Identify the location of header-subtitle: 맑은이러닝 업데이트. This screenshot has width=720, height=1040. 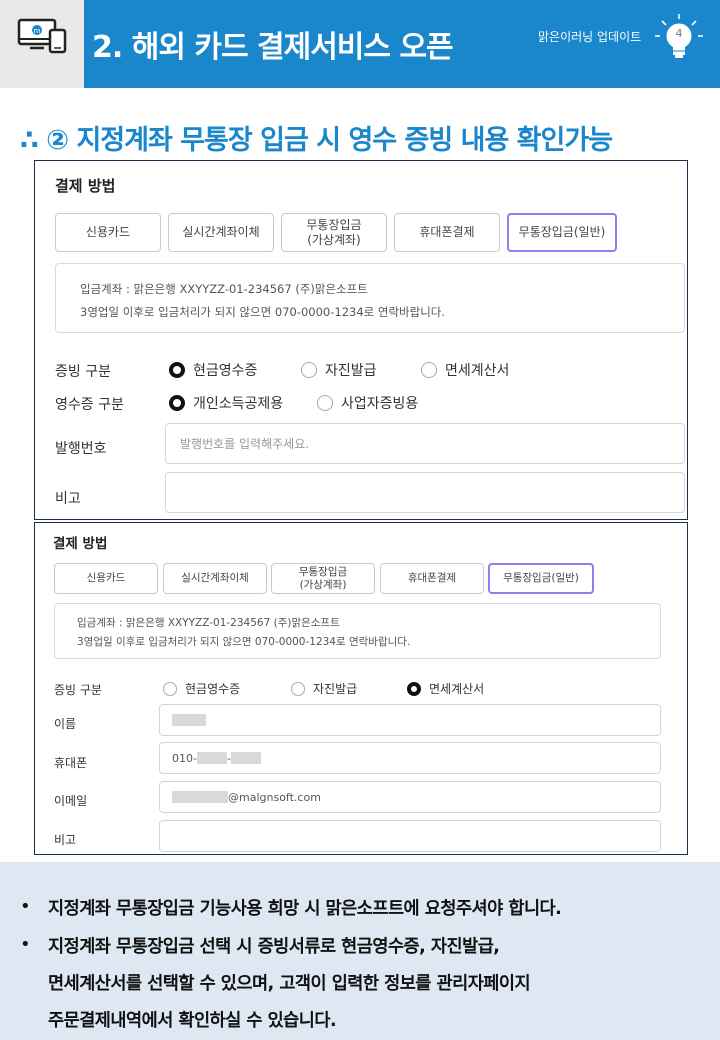
(590, 37).